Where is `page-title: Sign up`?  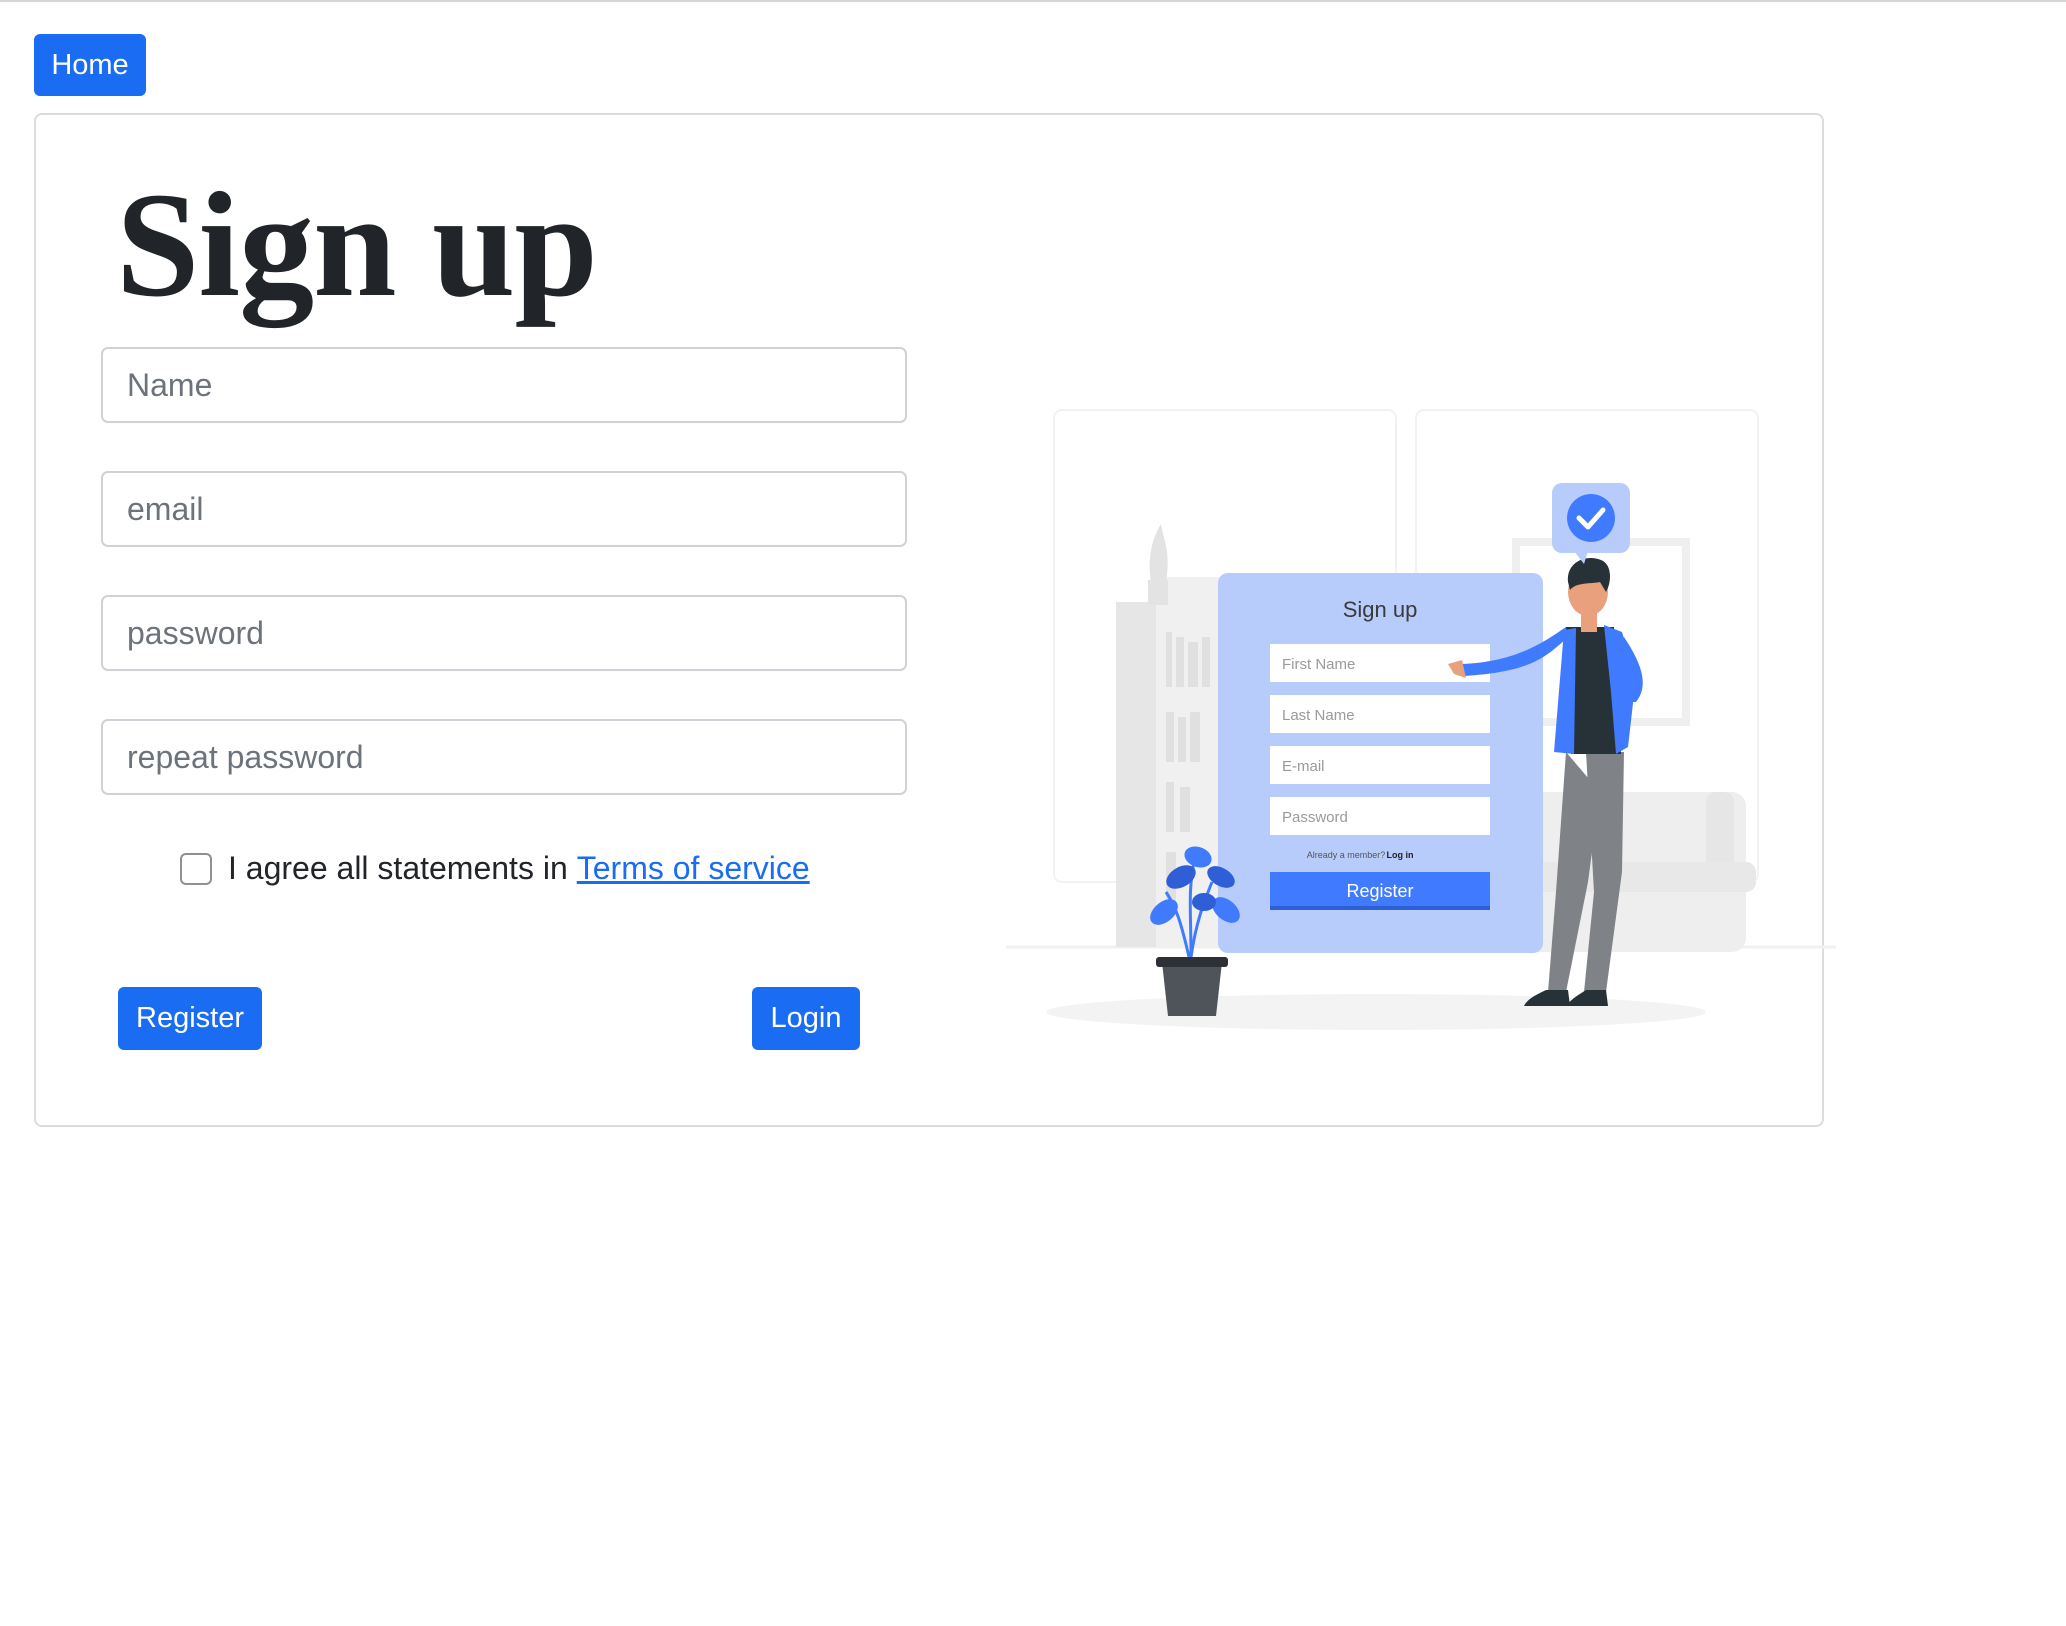 page-title: Sign up is located at coordinates (357, 245).